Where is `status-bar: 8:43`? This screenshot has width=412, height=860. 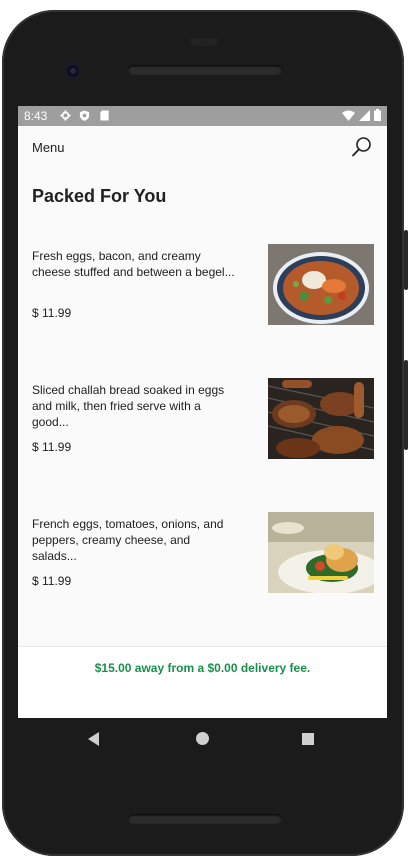 status-bar: 8:43 is located at coordinates (202, 116).